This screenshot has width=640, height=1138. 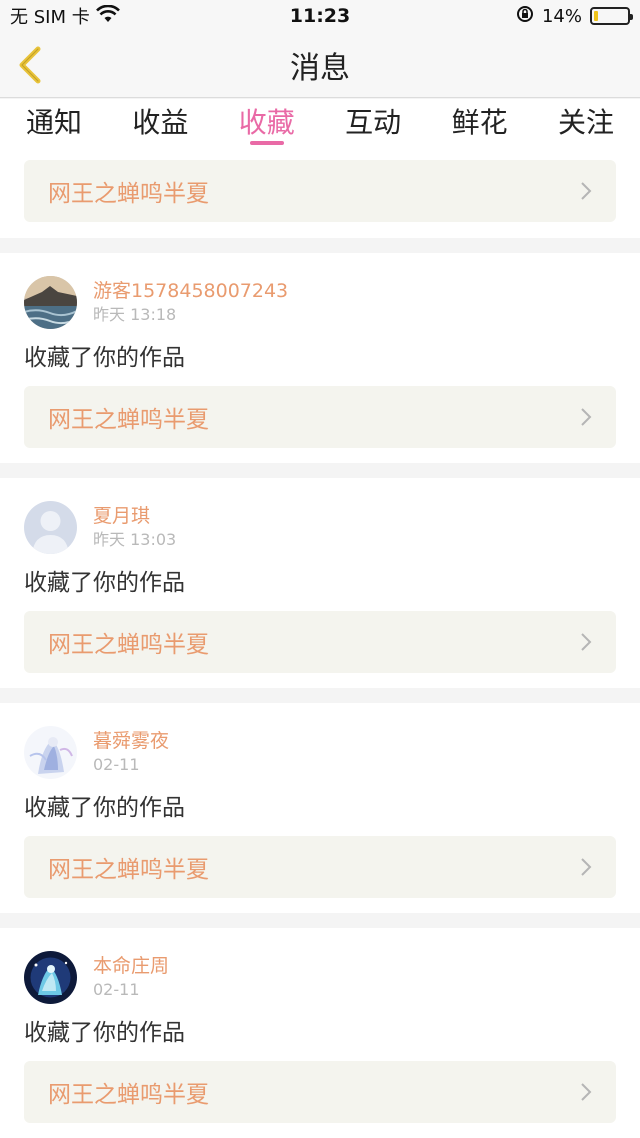 I want to click on user-meta: 本命庄周 02-11, so click(x=131, y=977).